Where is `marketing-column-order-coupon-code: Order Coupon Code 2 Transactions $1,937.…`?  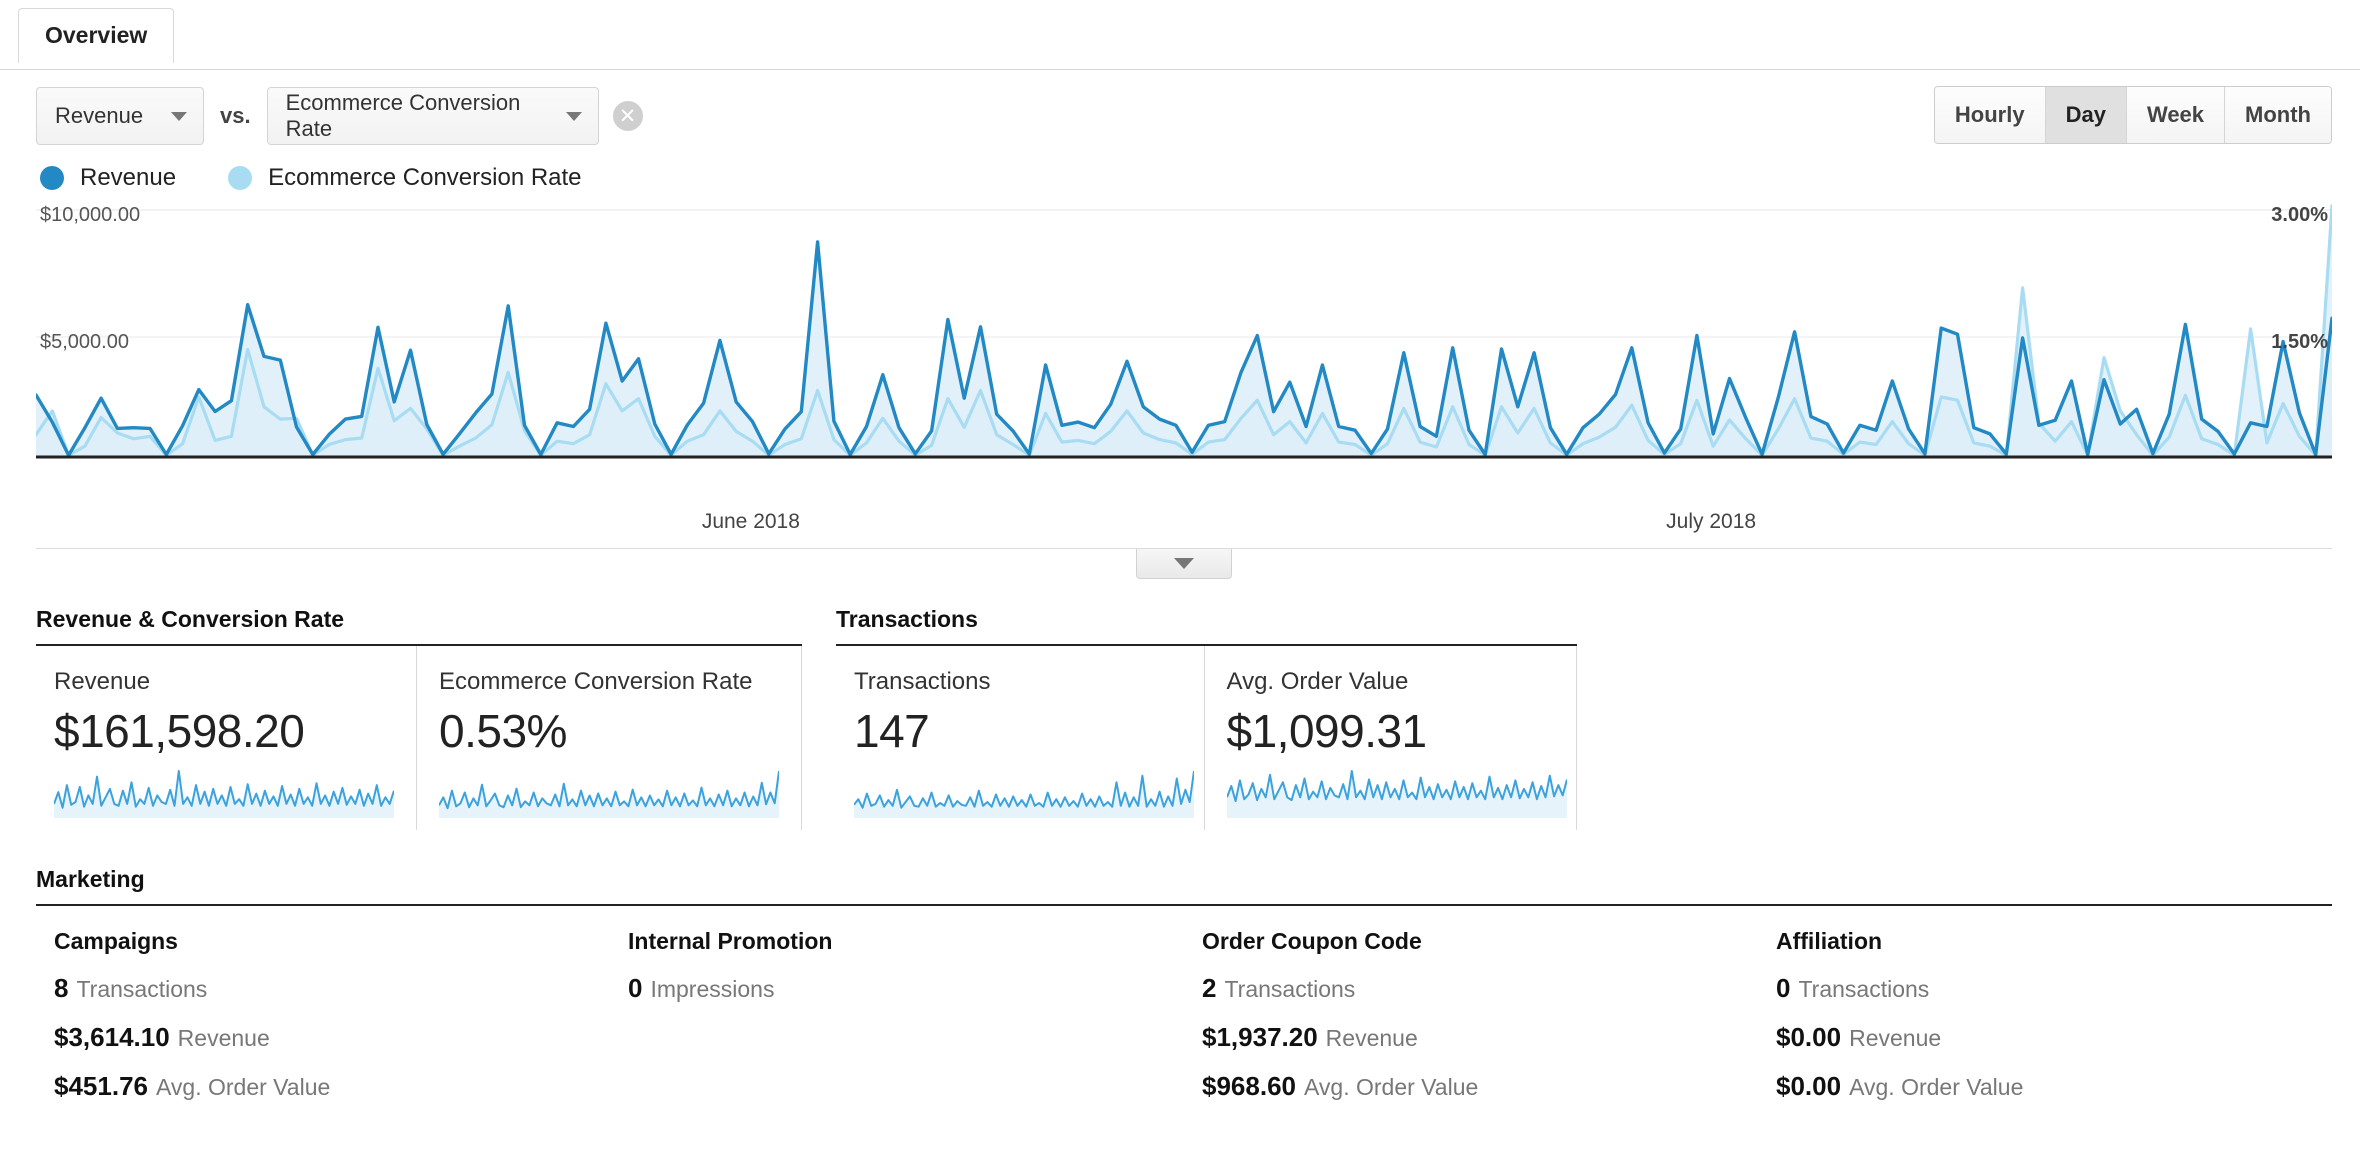 marketing-column-order-coupon-code: Order Coupon Code 2 Transactions $1,937.… is located at coordinates (1471, 1024).